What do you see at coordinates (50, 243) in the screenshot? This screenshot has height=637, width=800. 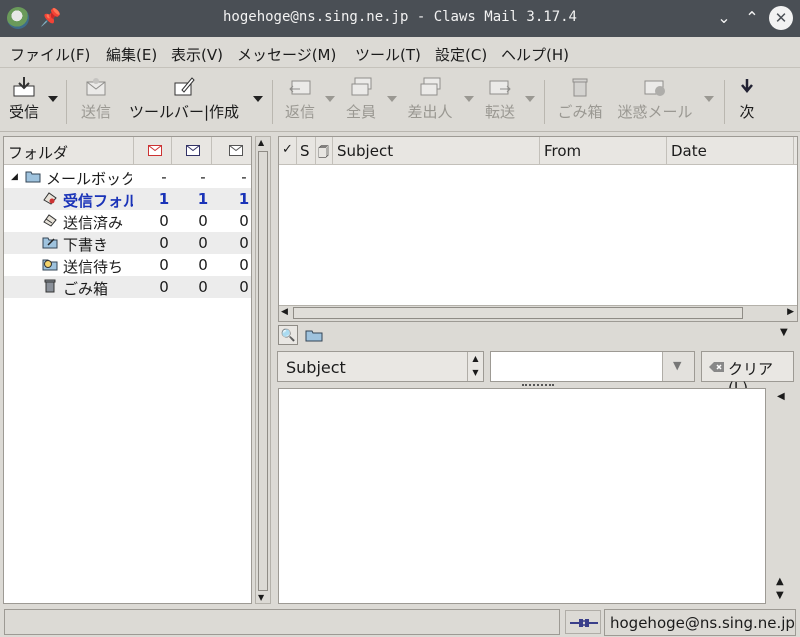 I see `drafts-folder-icon` at bounding box center [50, 243].